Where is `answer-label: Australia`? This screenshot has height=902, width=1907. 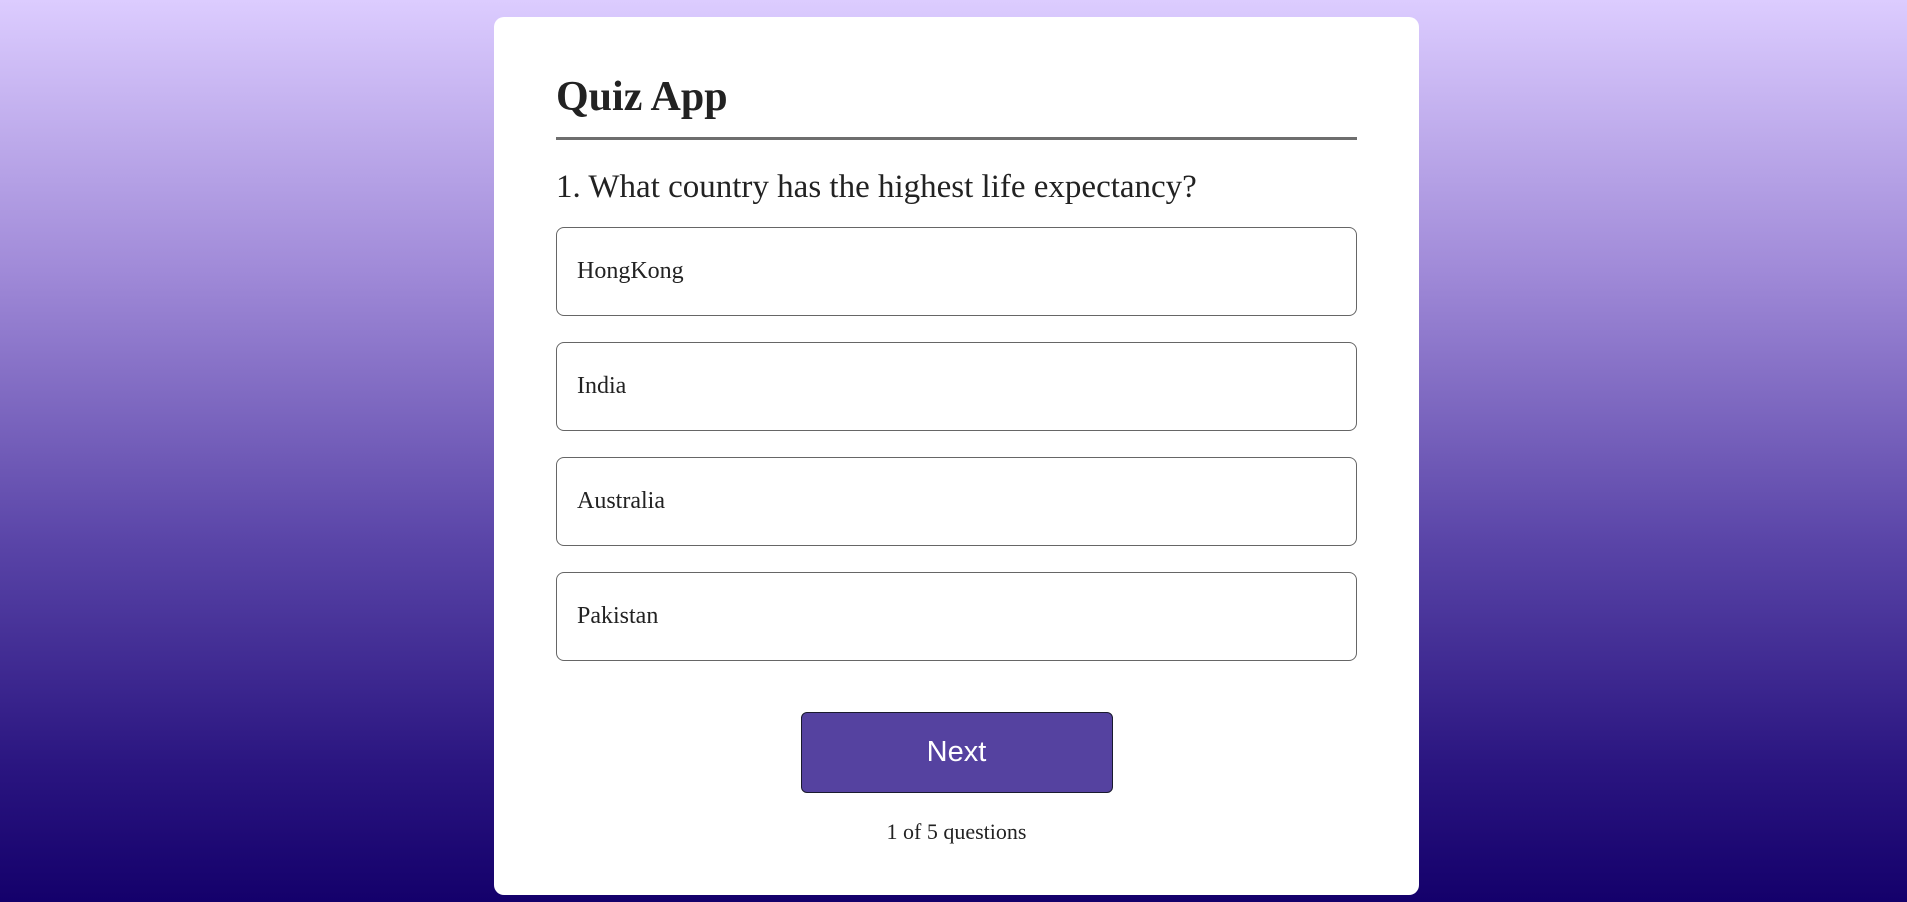 answer-label: Australia is located at coordinates (621, 501).